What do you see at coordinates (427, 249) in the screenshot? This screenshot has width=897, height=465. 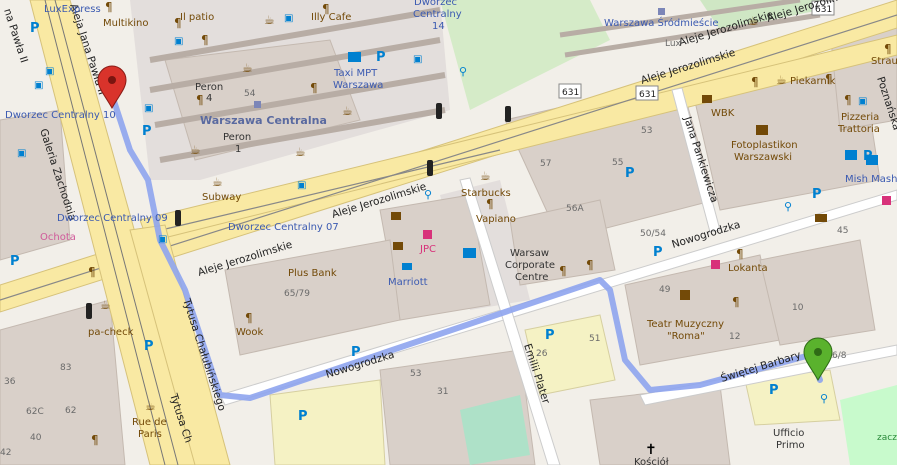 I see `poi-jpc: JPC` at bounding box center [427, 249].